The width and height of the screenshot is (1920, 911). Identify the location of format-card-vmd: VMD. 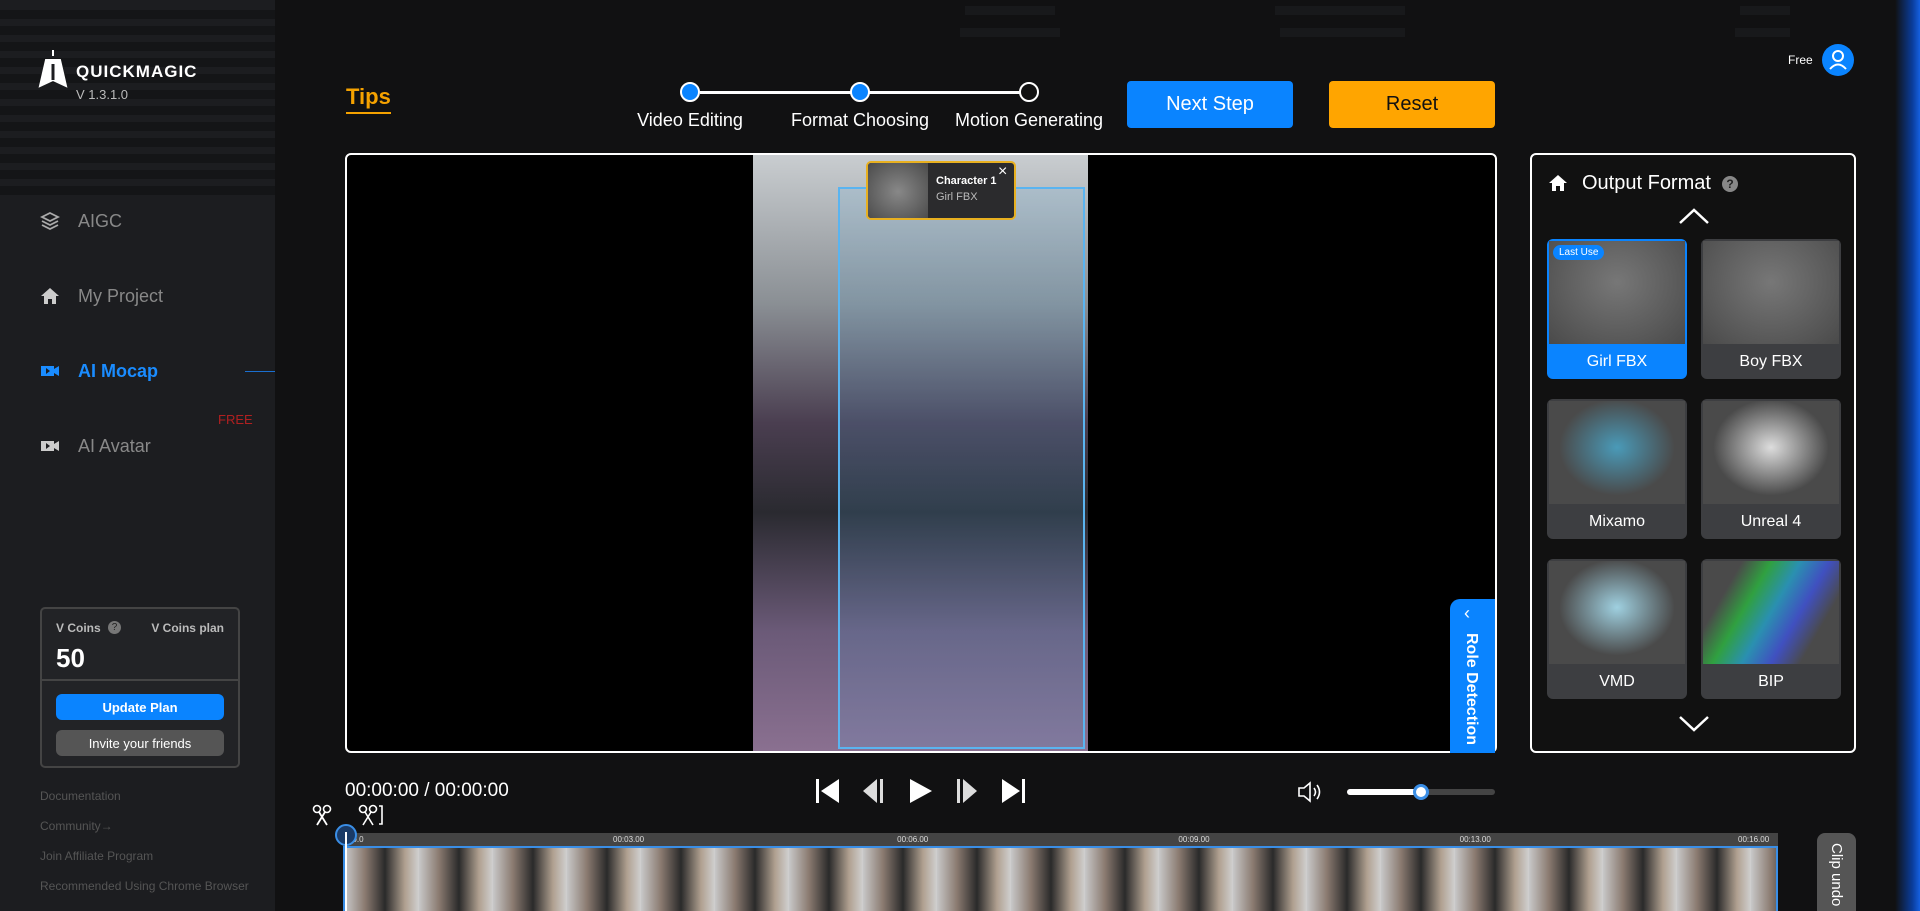
(1617, 629).